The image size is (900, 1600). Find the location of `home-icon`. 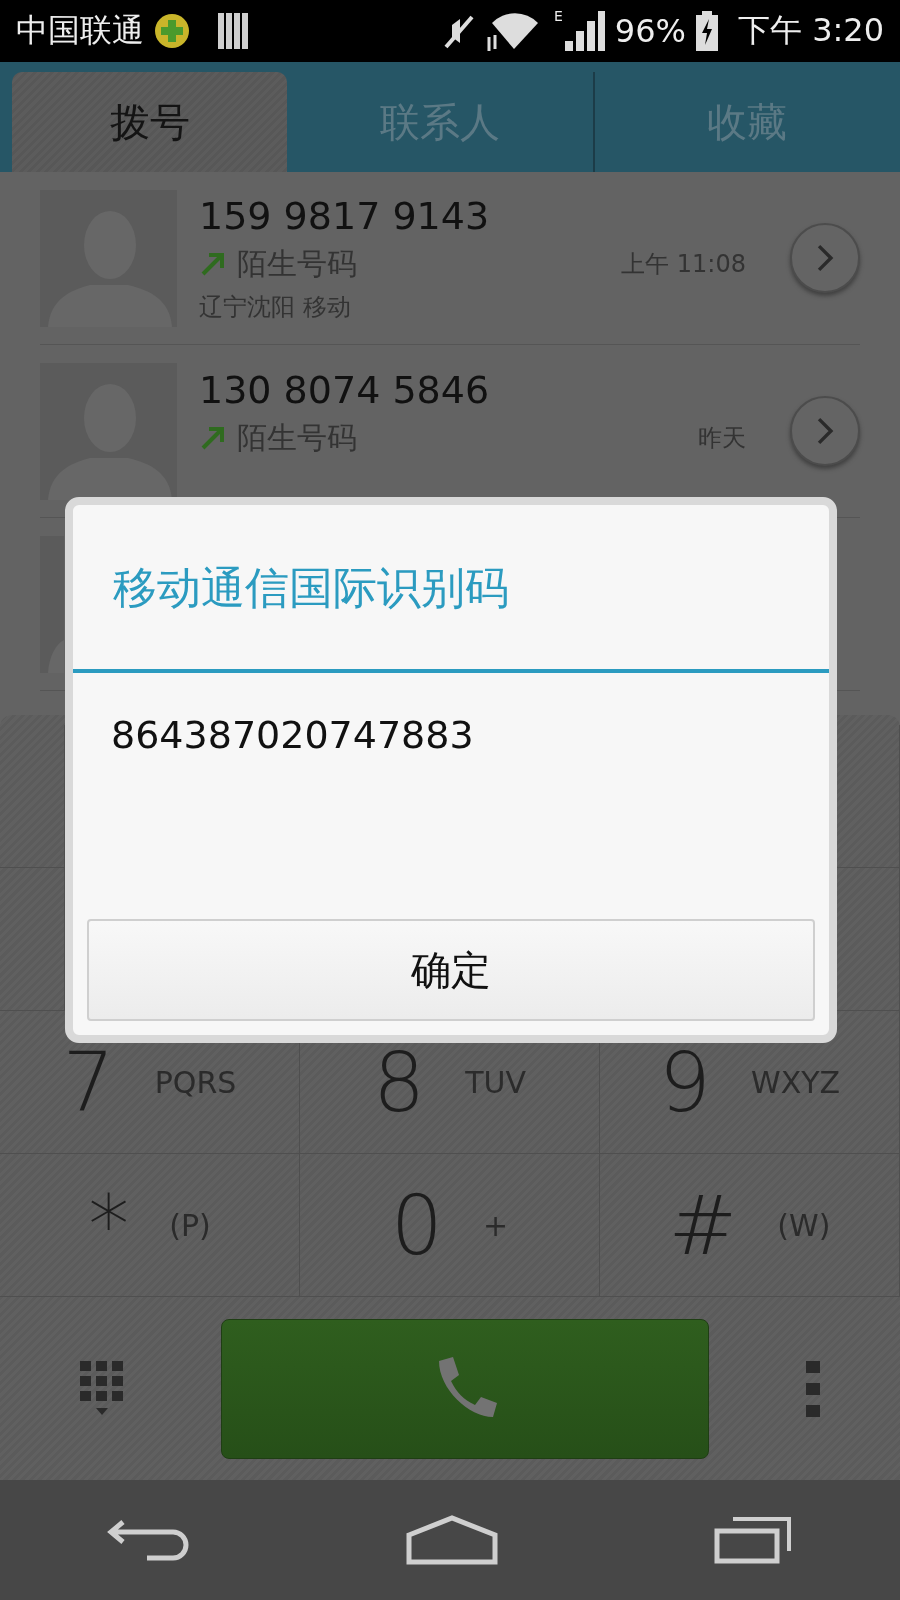

home-icon is located at coordinates (452, 1540).